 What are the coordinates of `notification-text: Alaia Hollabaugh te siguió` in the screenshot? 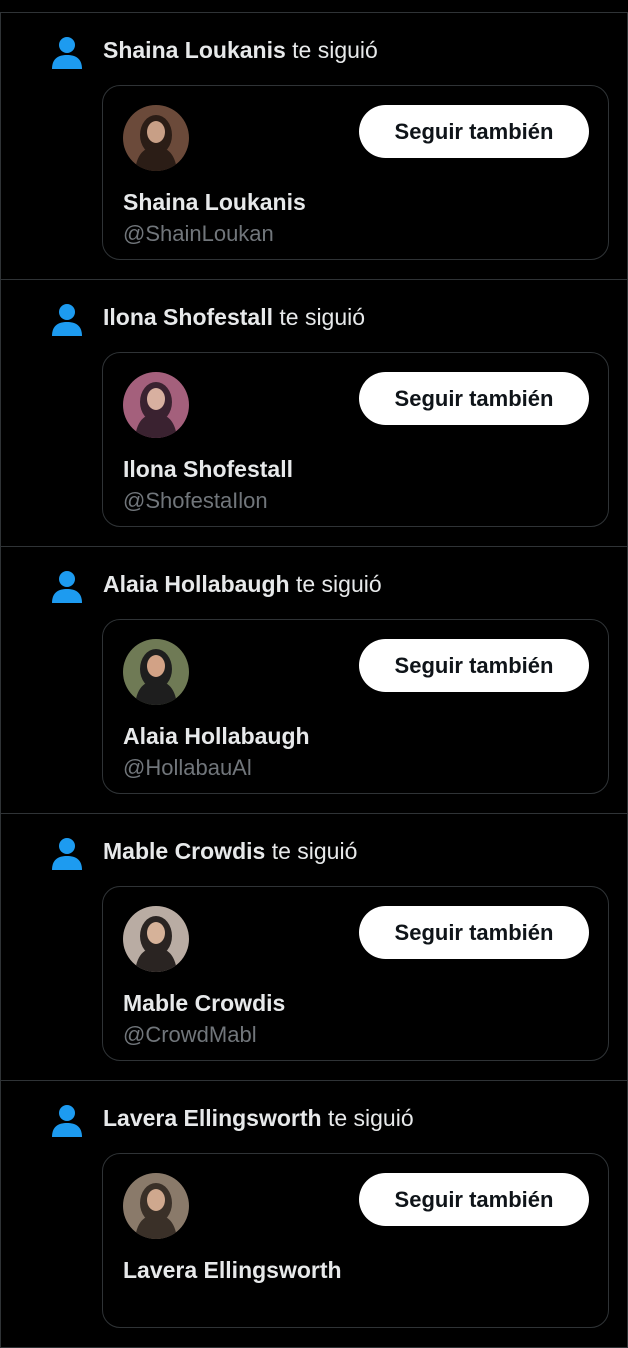 It's located at (242, 584).